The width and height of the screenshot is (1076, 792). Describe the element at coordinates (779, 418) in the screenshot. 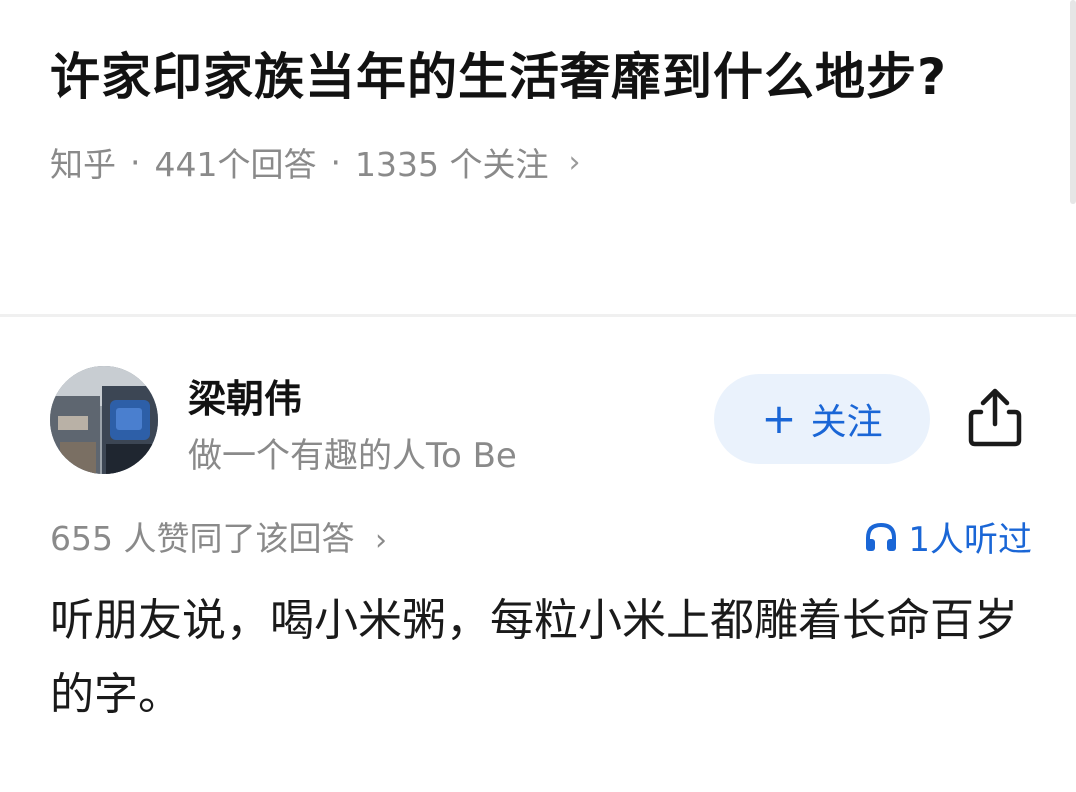

I see `plus-icon: +` at that location.